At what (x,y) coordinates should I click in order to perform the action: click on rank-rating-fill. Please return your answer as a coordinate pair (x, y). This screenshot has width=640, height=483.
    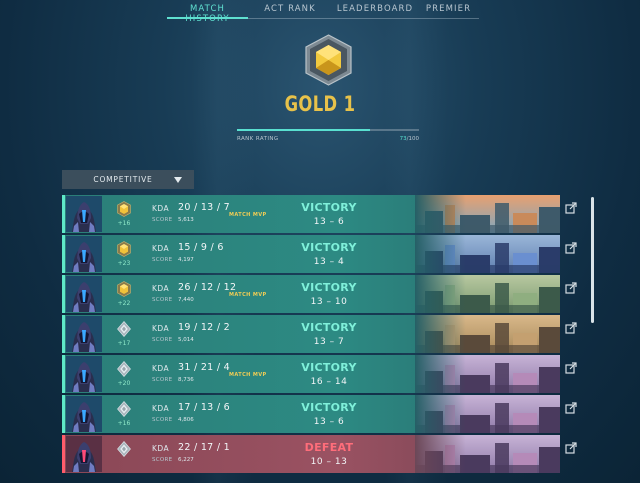
    Looking at the image, I should click on (303, 130).